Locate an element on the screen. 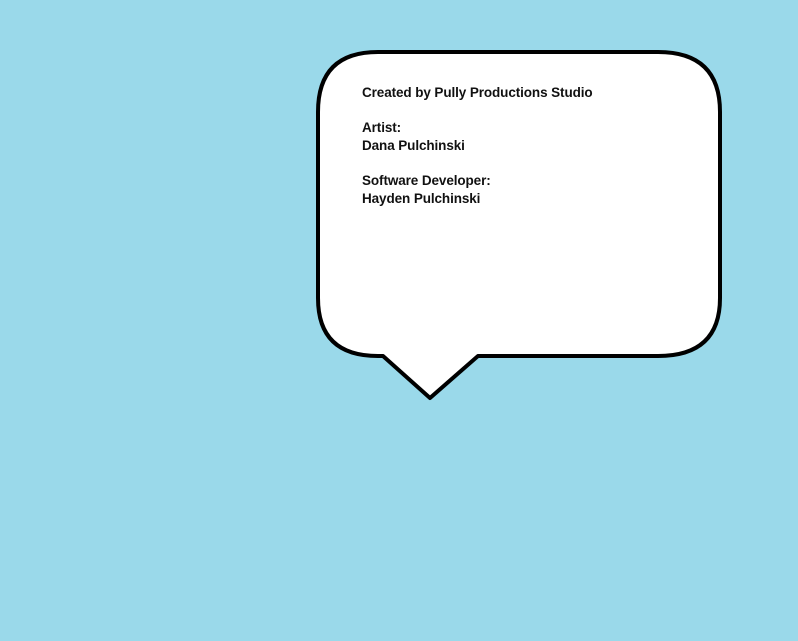 This screenshot has height=641, width=798. developer-name: Hayden Pulchinski is located at coordinates (421, 198).